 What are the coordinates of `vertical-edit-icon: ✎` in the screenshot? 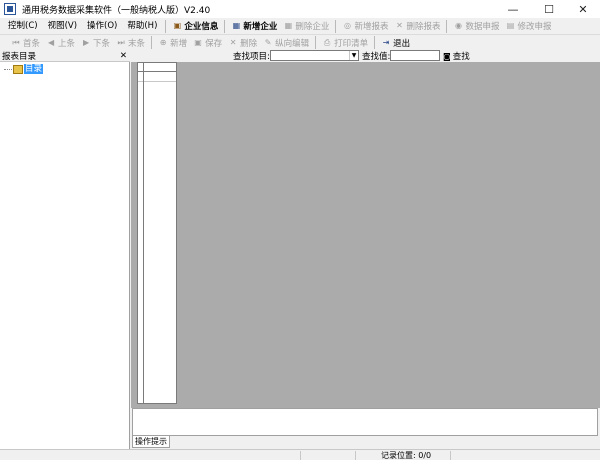 It's located at (268, 42).